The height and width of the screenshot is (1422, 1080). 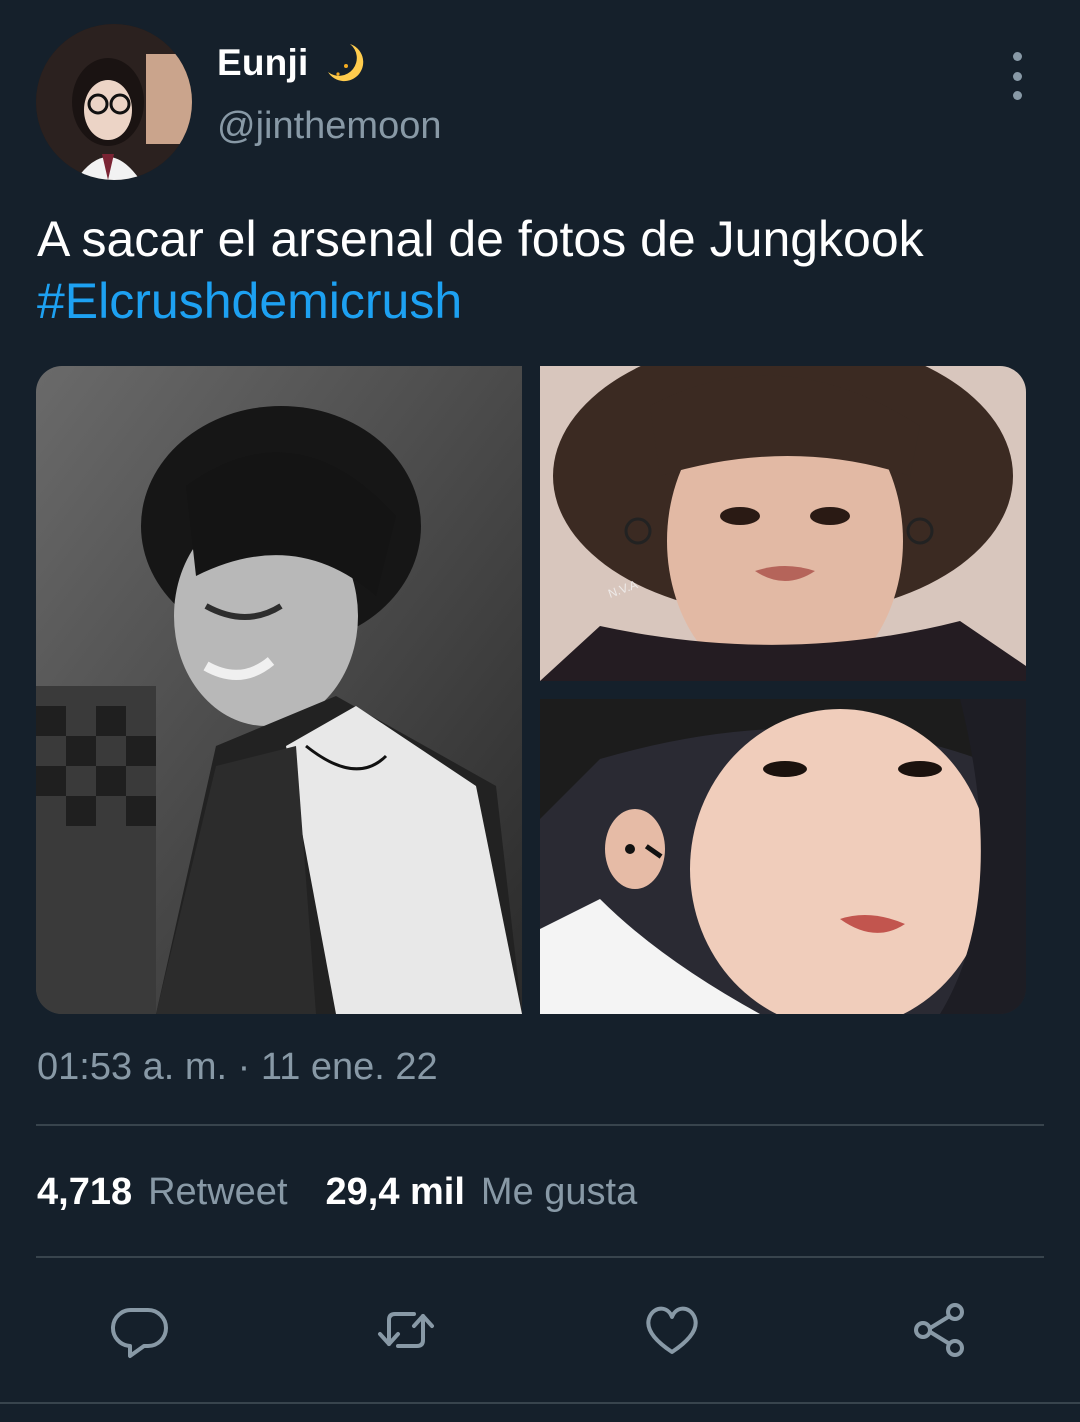 I want to click on like-icon, so click(x=672, y=1330).